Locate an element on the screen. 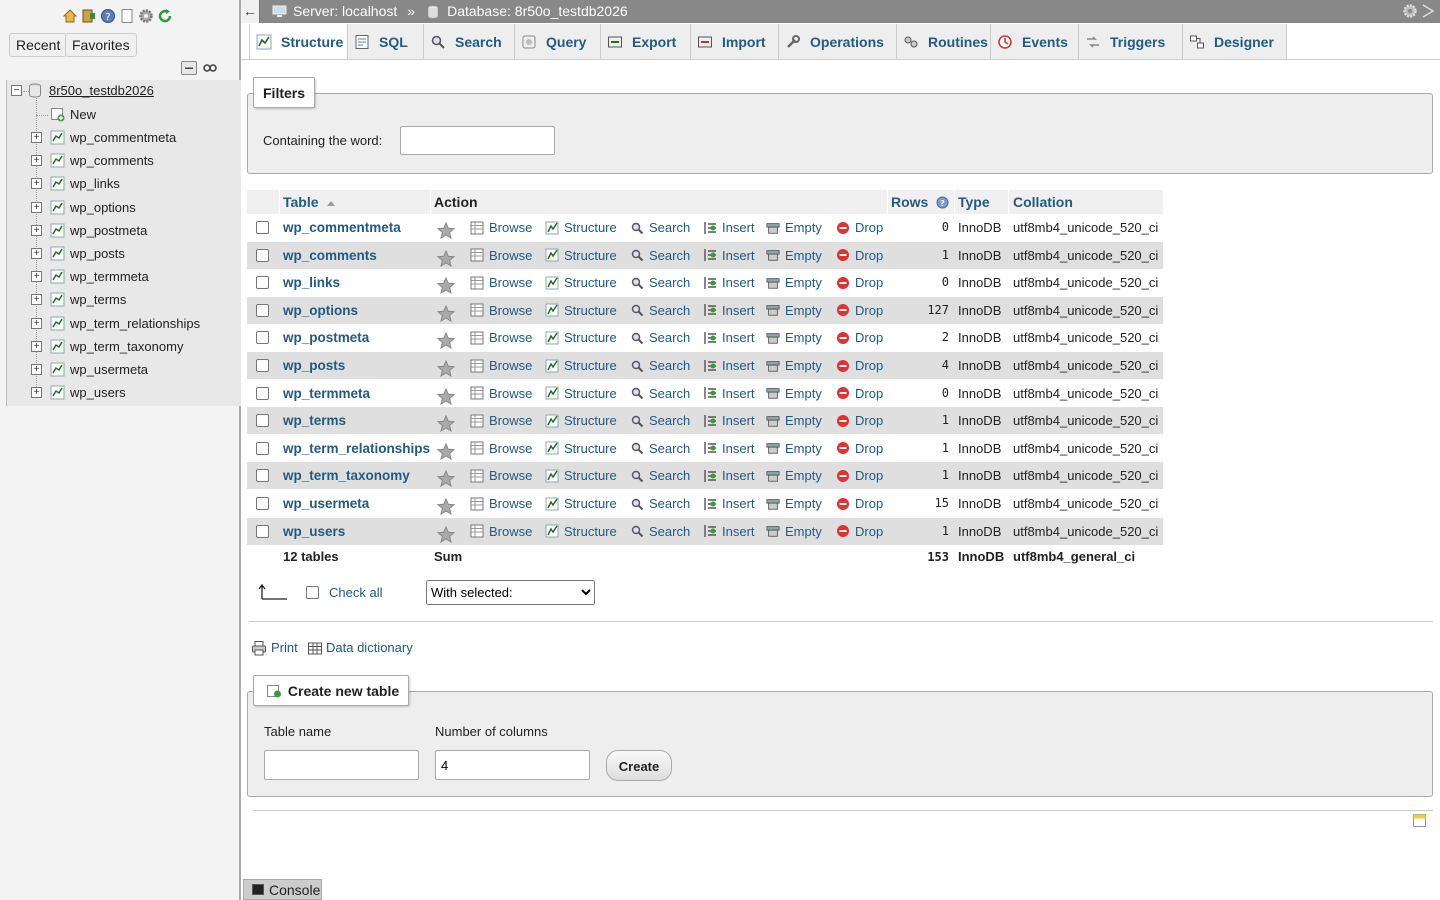  recent-button: Recent is located at coordinates (38, 45).